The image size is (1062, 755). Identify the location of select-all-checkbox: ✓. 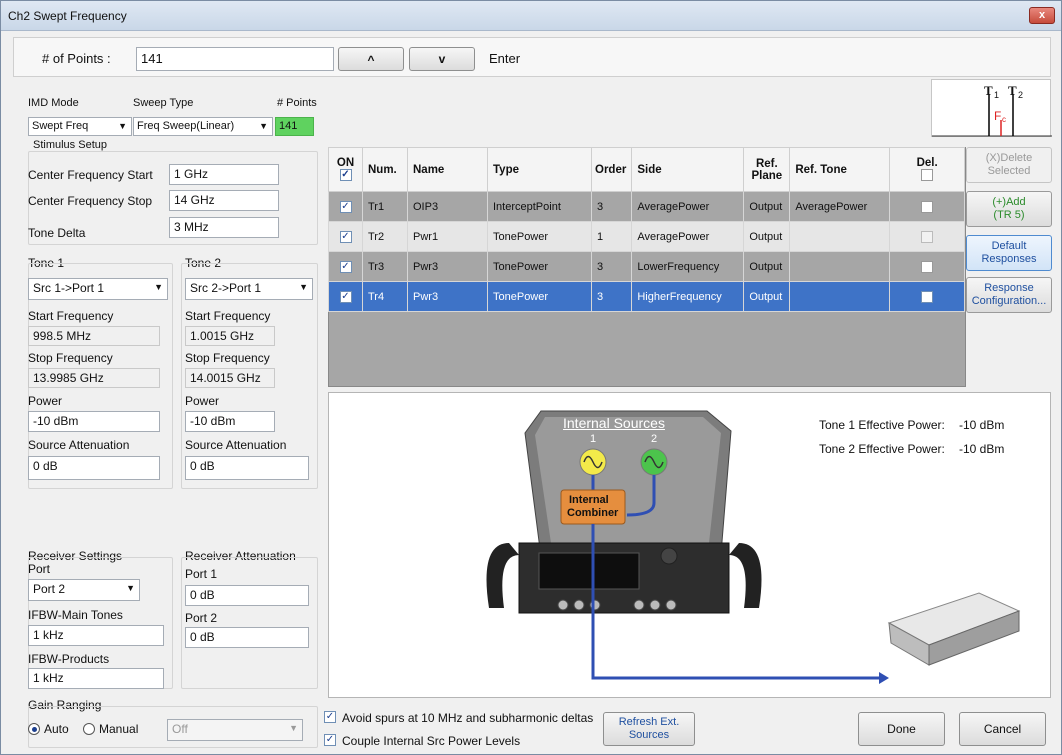
(345, 175).